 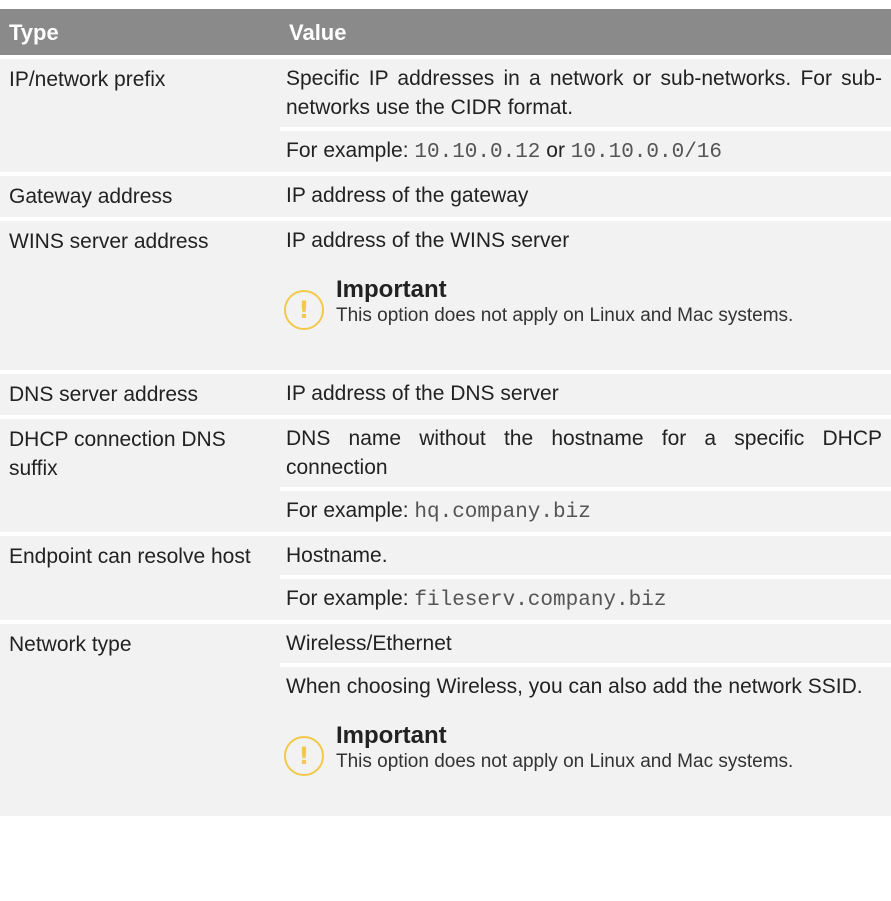 I want to click on value-text: Hostname., so click(x=337, y=555).